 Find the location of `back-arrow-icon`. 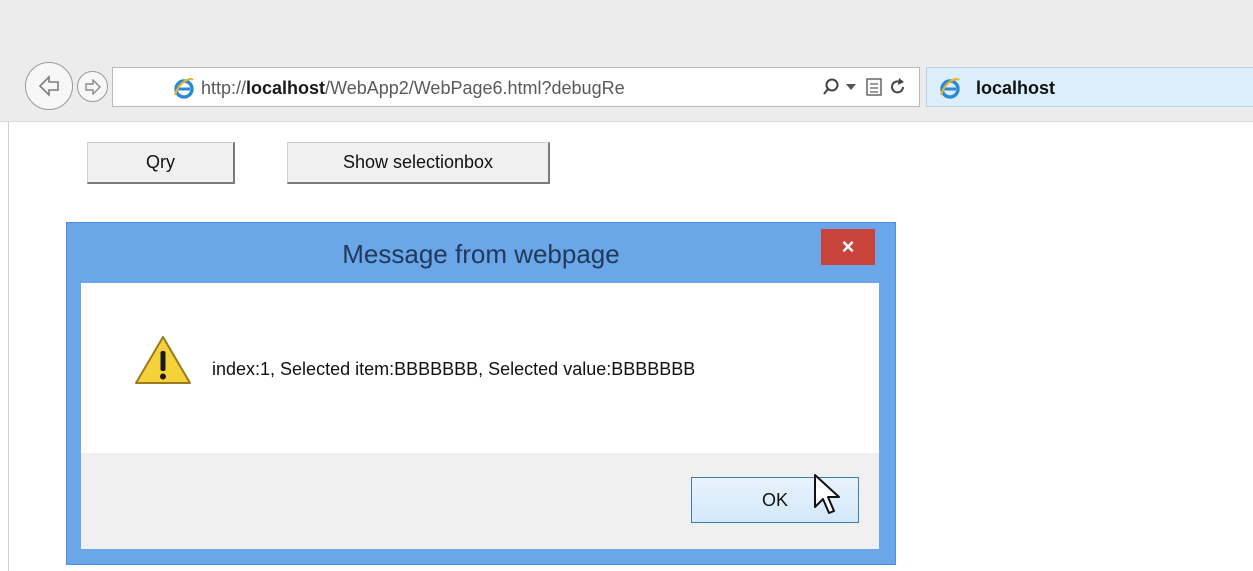

back-arrow-icon is located at coordinates (48, 86).